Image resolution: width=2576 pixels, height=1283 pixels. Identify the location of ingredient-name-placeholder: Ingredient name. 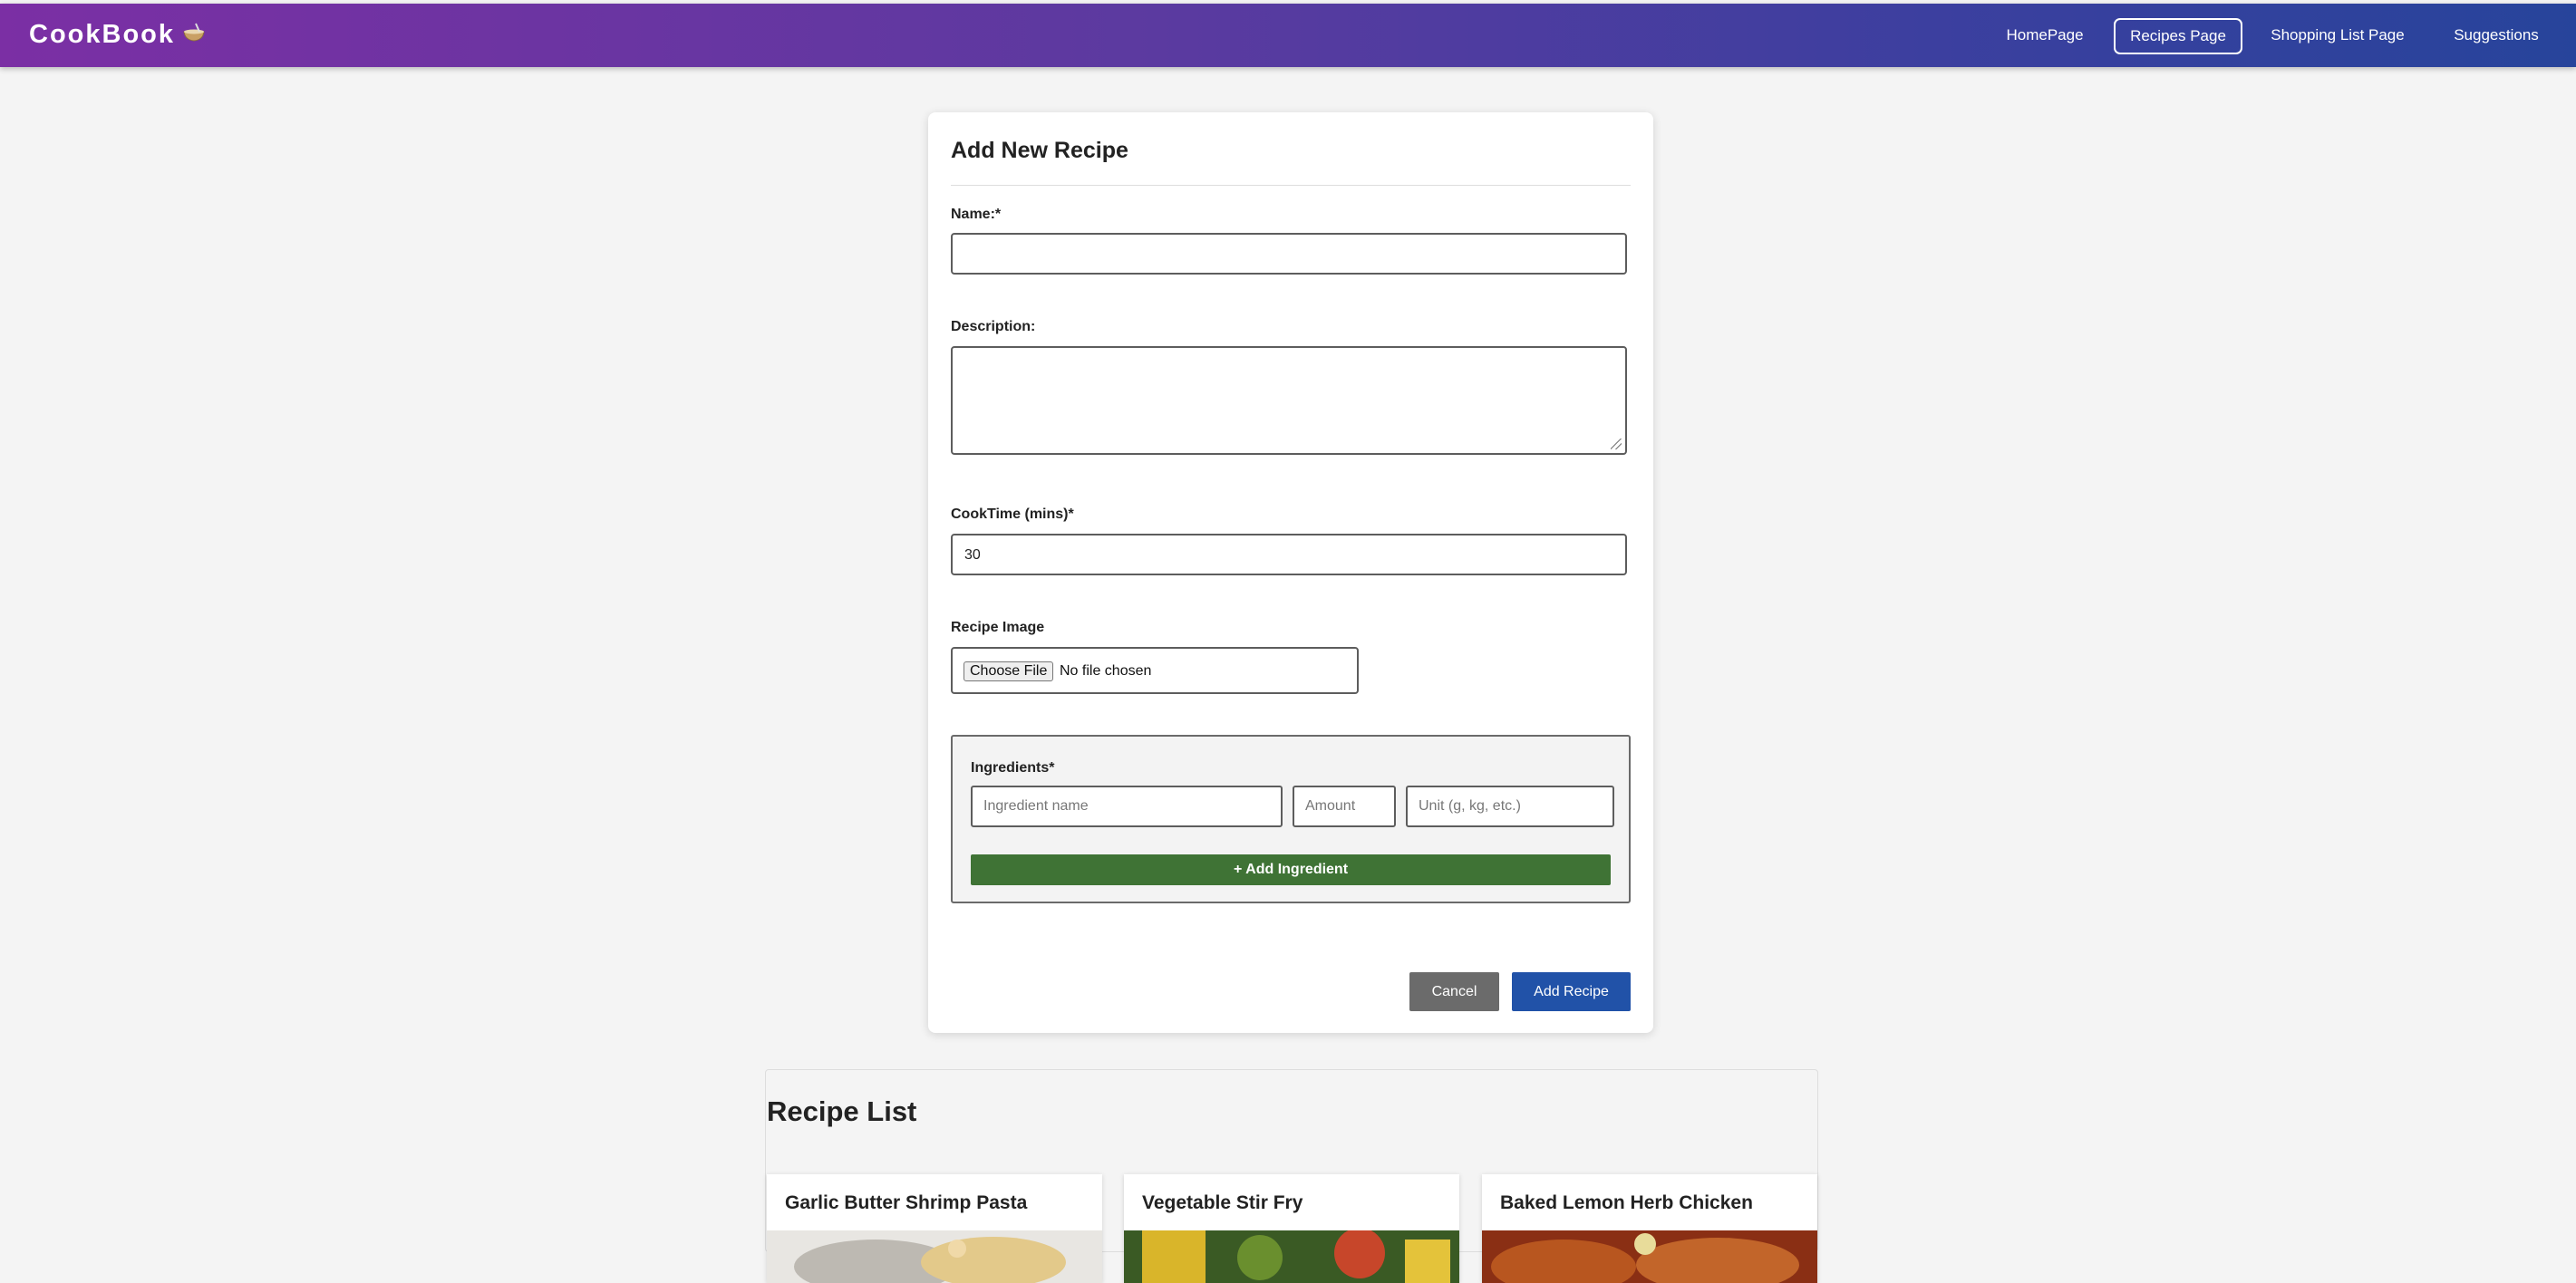
(1036, 806).